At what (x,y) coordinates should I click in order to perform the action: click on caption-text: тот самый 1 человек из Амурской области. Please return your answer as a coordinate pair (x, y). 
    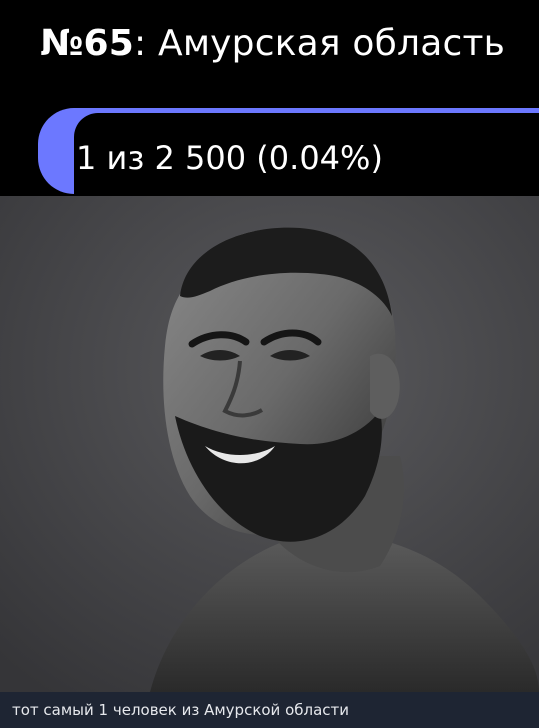
    Looking at the image, I should click on (181, 710).